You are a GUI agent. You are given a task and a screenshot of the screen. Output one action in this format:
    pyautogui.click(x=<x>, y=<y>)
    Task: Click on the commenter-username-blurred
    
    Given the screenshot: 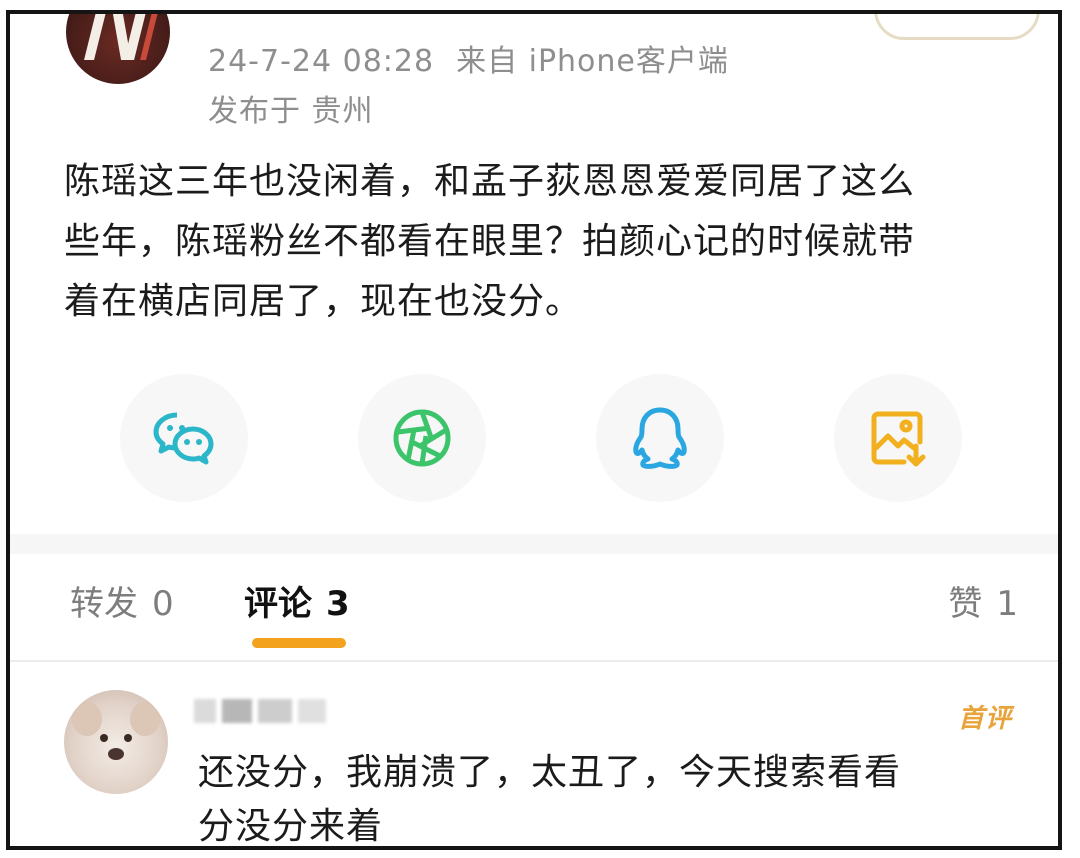 What is the action you would take?
    pyautogui.click(x=264, y=711)
    